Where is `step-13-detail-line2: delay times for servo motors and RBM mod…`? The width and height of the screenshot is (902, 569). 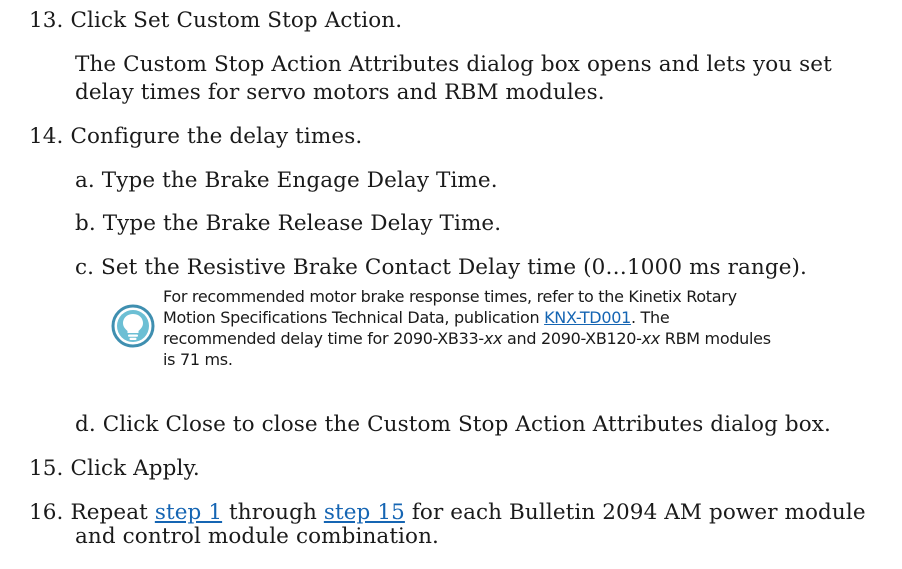 step-13-detail-line2: delay times for servo motors and RBM mod… is located at coordinates (340, 92).